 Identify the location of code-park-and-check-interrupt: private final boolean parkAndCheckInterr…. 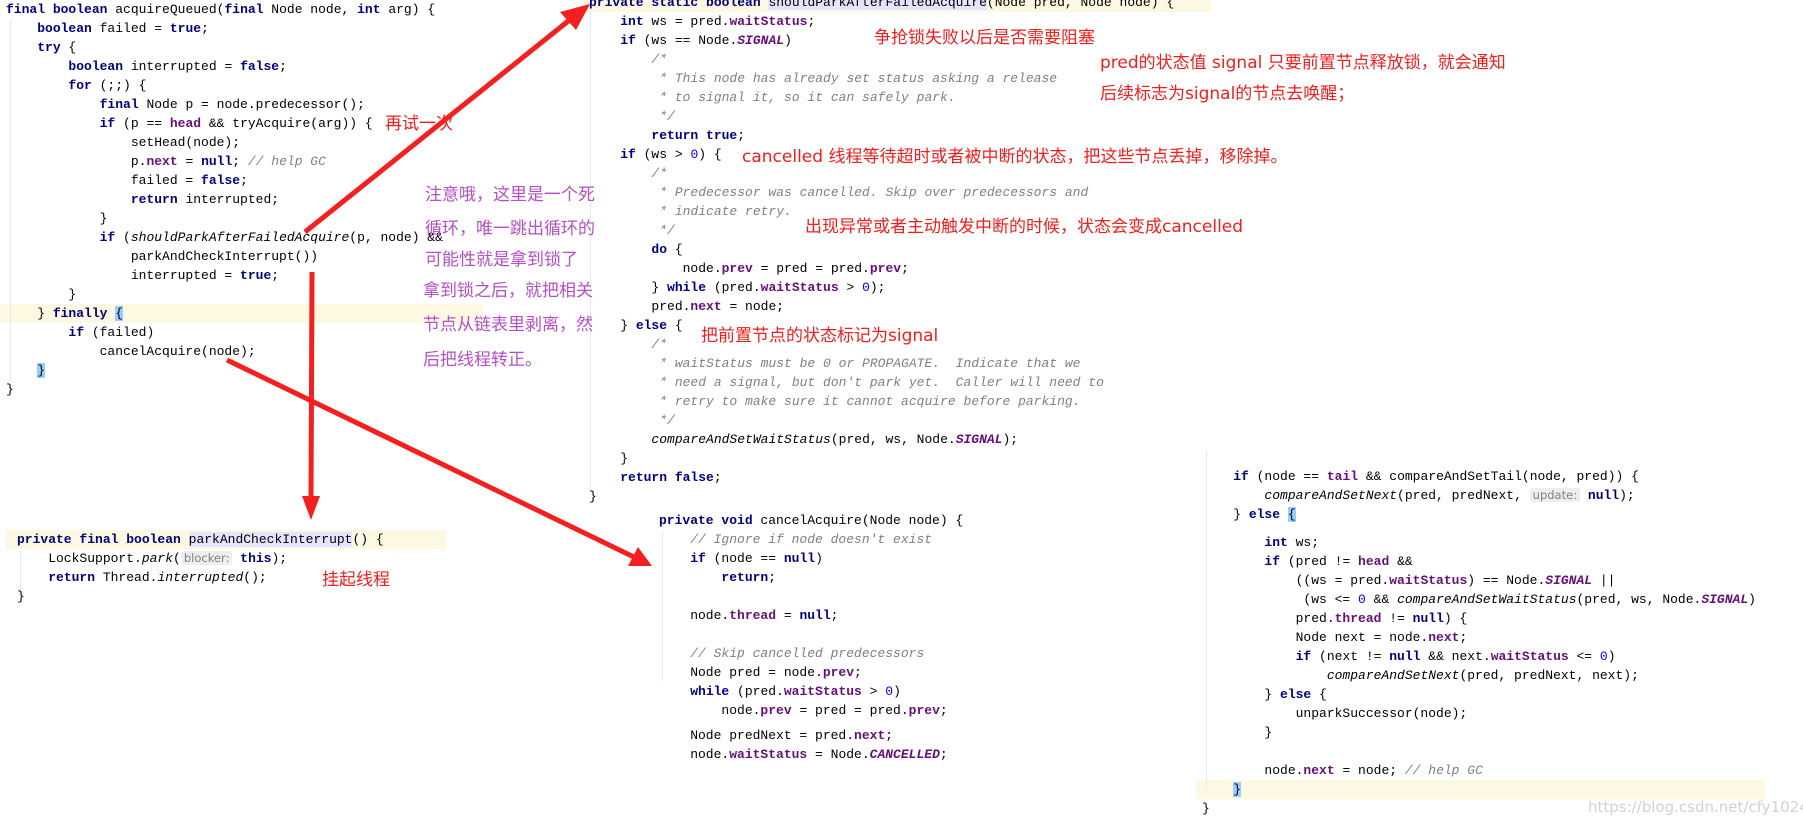
(200, 568).